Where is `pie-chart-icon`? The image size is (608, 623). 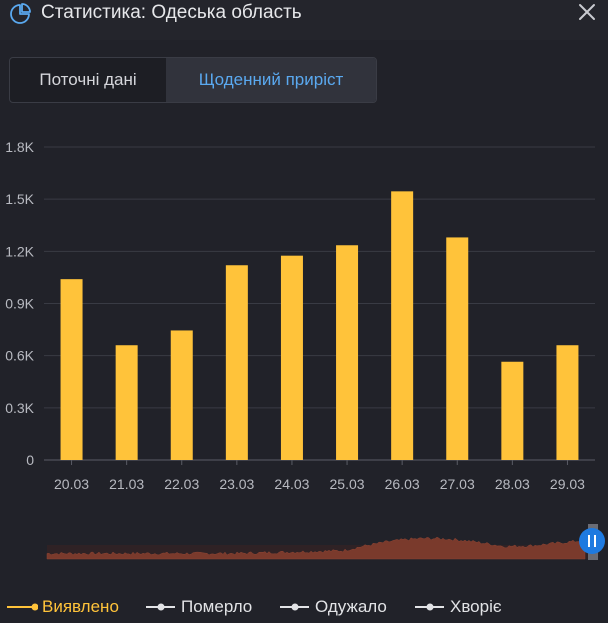 pie-chart-icon is located at coordinates (20, 13).